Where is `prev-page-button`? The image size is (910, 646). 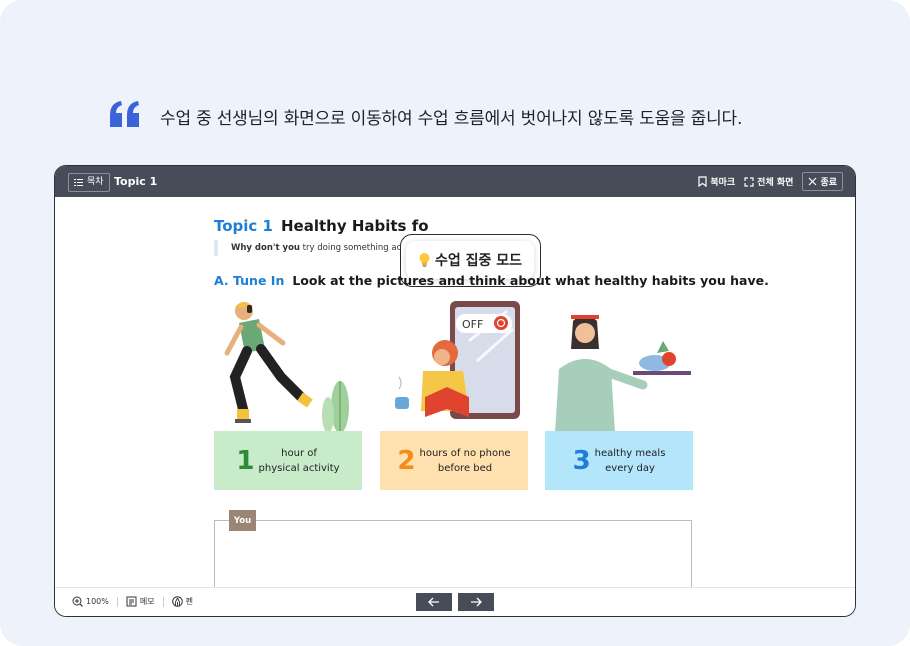 prev-page-button is located at coordinates (434, 602).